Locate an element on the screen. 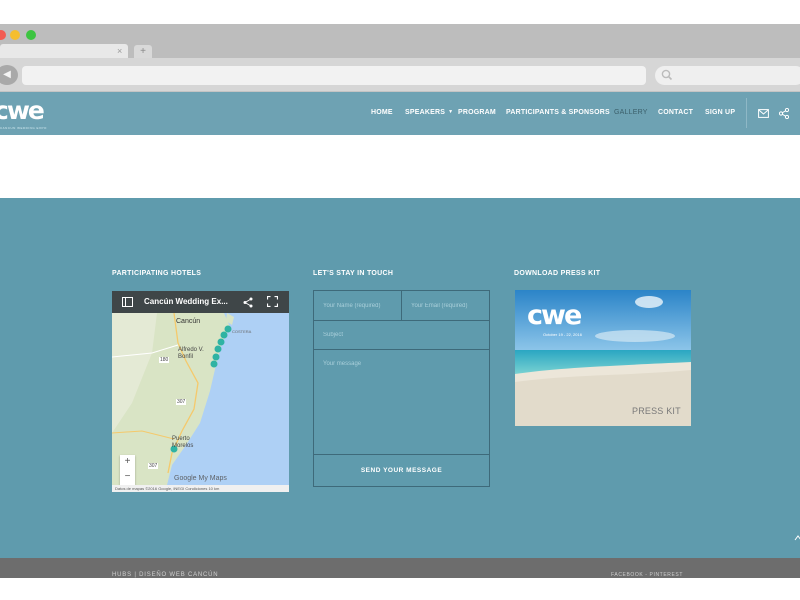  nav-program: PROGRAM is located at coordinates (477, 112).